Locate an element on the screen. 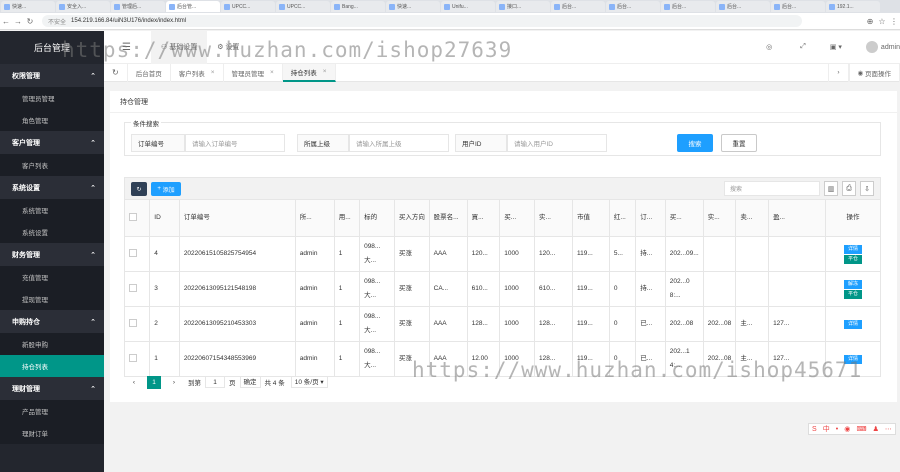  sidebar-group: 系统设置 ⌃ is located at coordinates (52, 187).